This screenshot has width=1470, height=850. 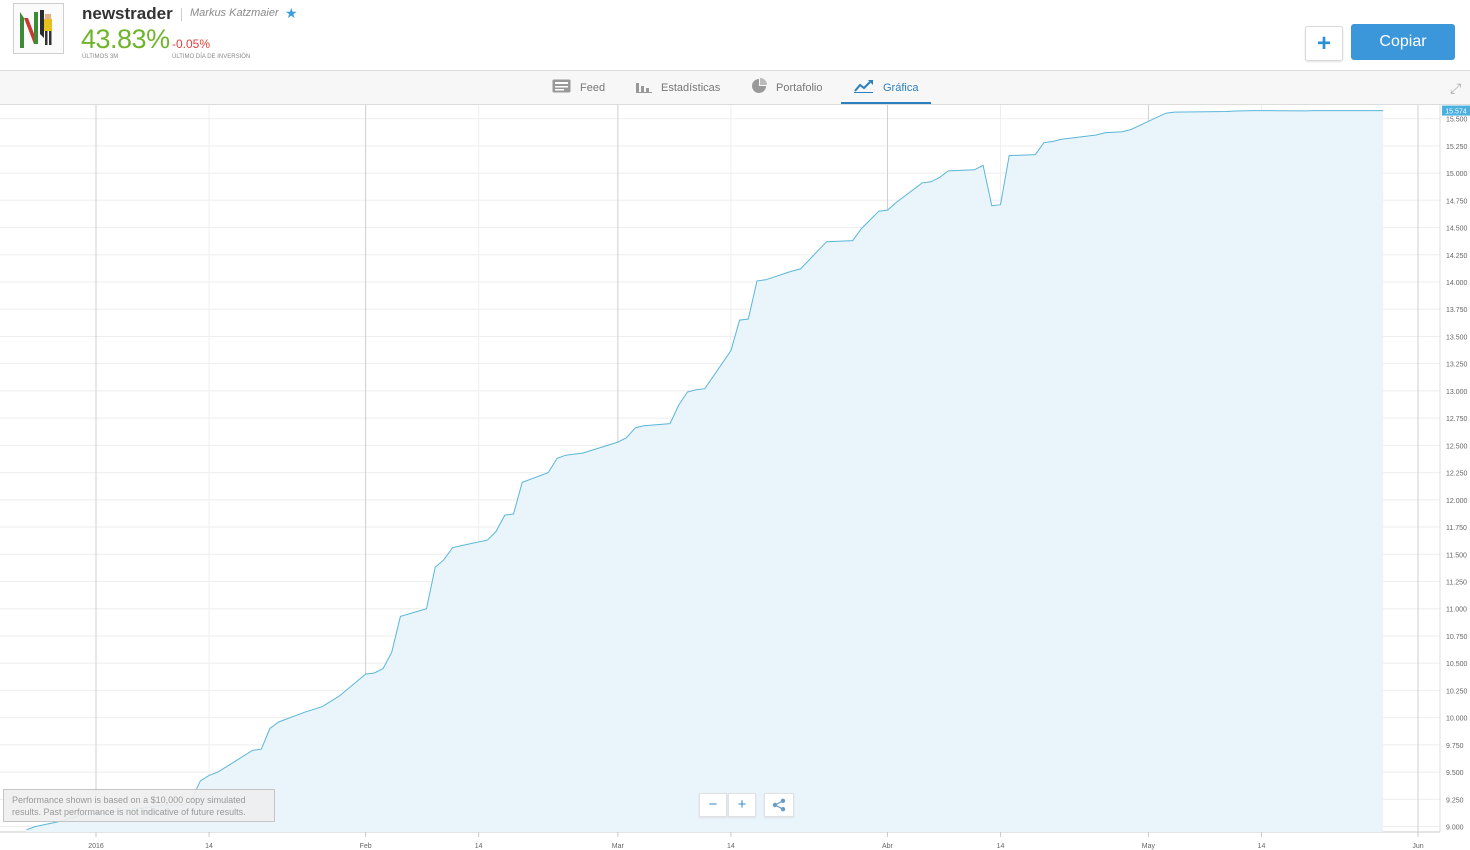 I want to click on current-value-label: 15.574, so click(x=1456, y=112).